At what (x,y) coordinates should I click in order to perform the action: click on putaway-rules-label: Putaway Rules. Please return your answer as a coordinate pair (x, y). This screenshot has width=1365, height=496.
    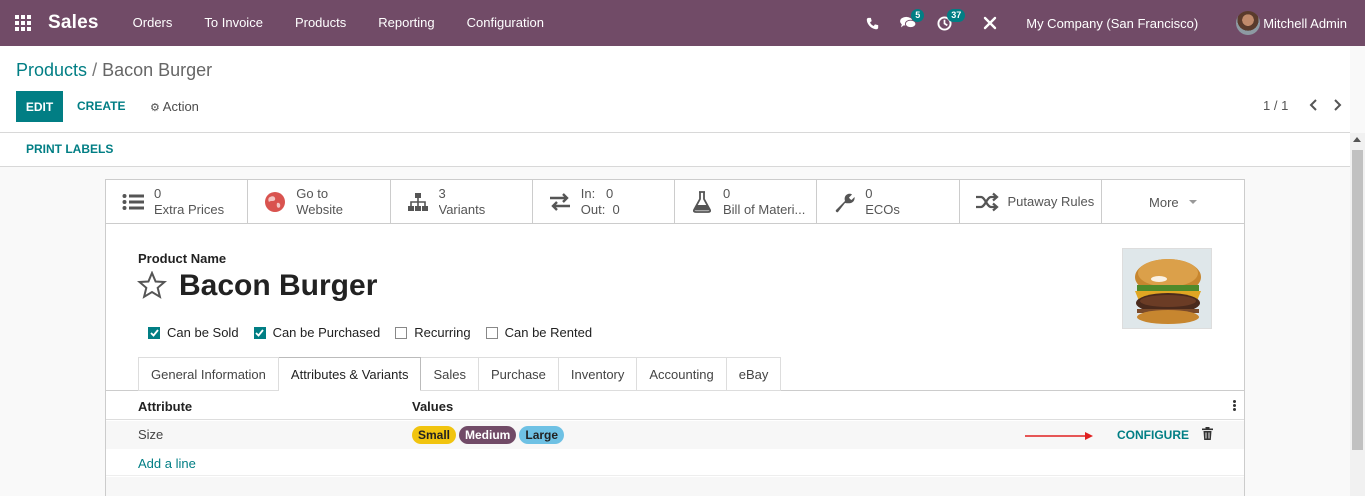
    Looking at the image, I should click on (1051, 201).